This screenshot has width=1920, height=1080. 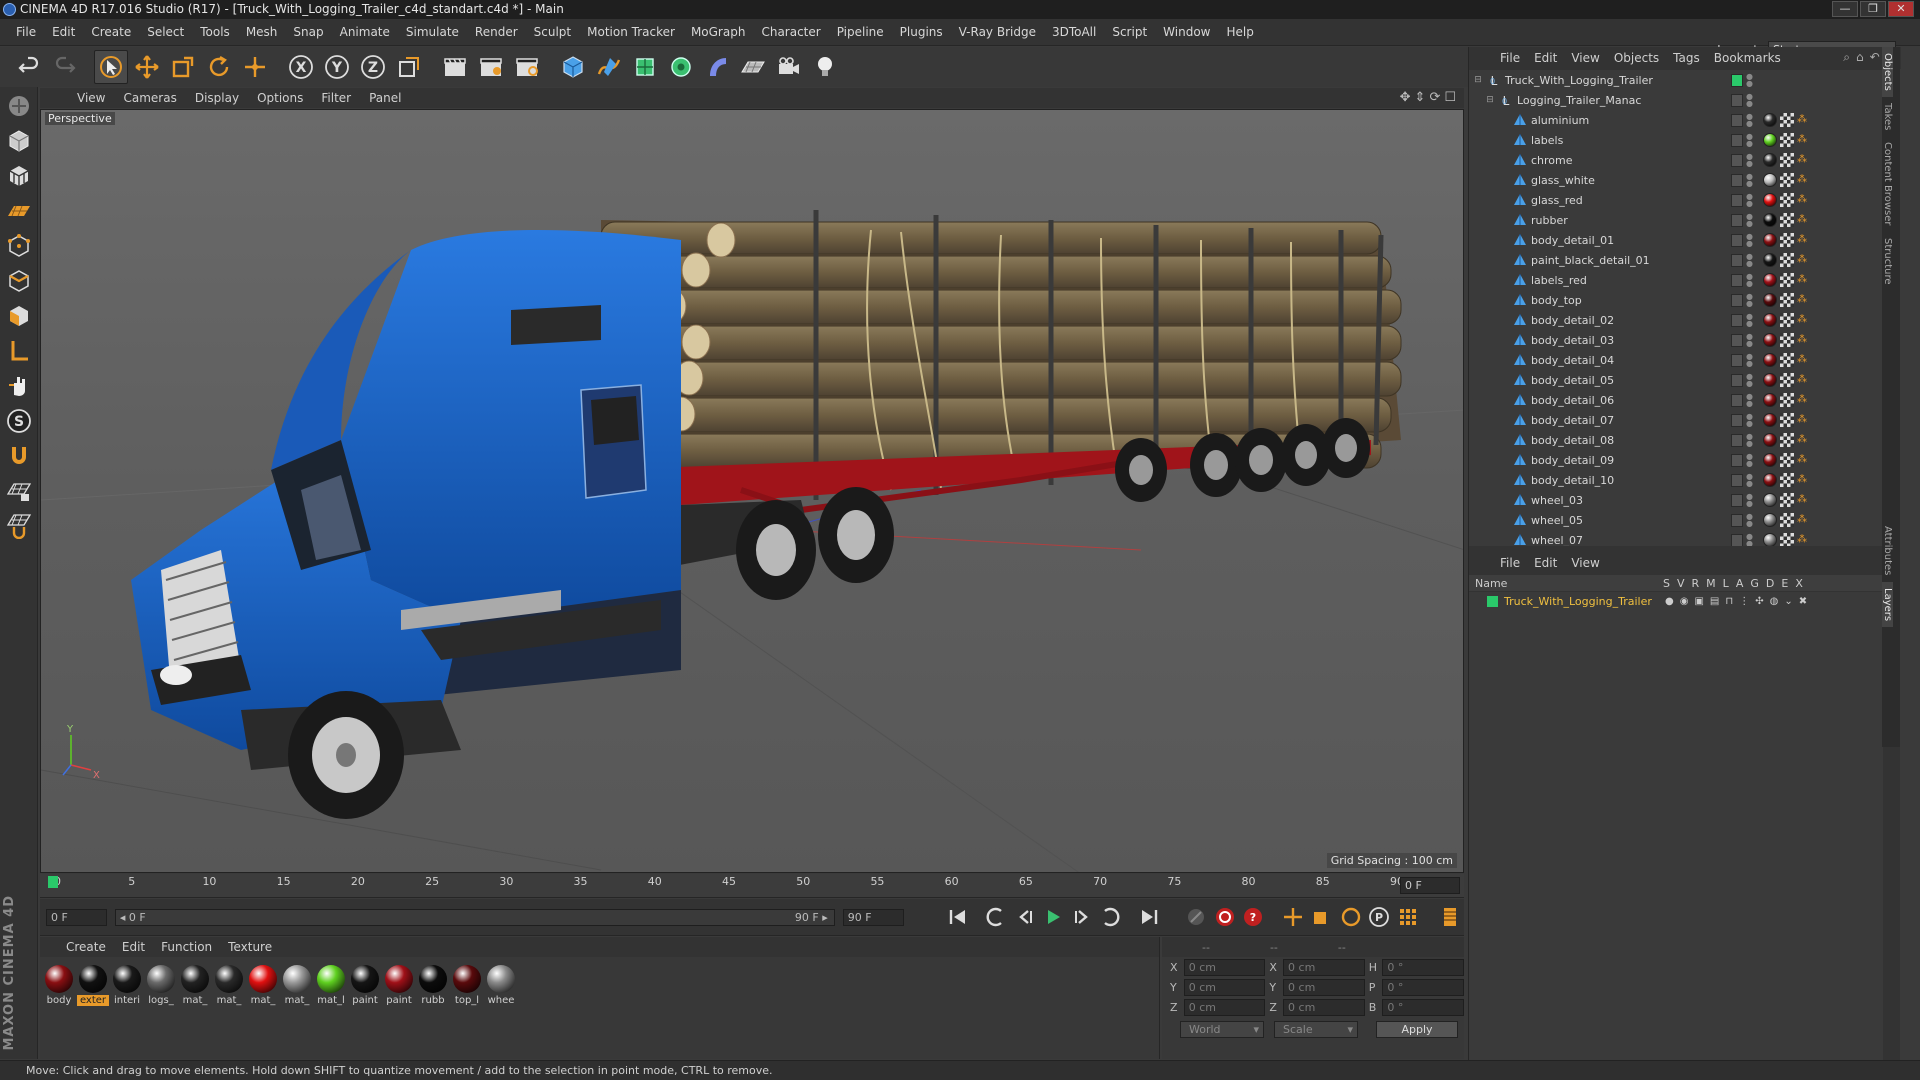 I want to click on object-name: glass_white, so click(x=1563, y=180).